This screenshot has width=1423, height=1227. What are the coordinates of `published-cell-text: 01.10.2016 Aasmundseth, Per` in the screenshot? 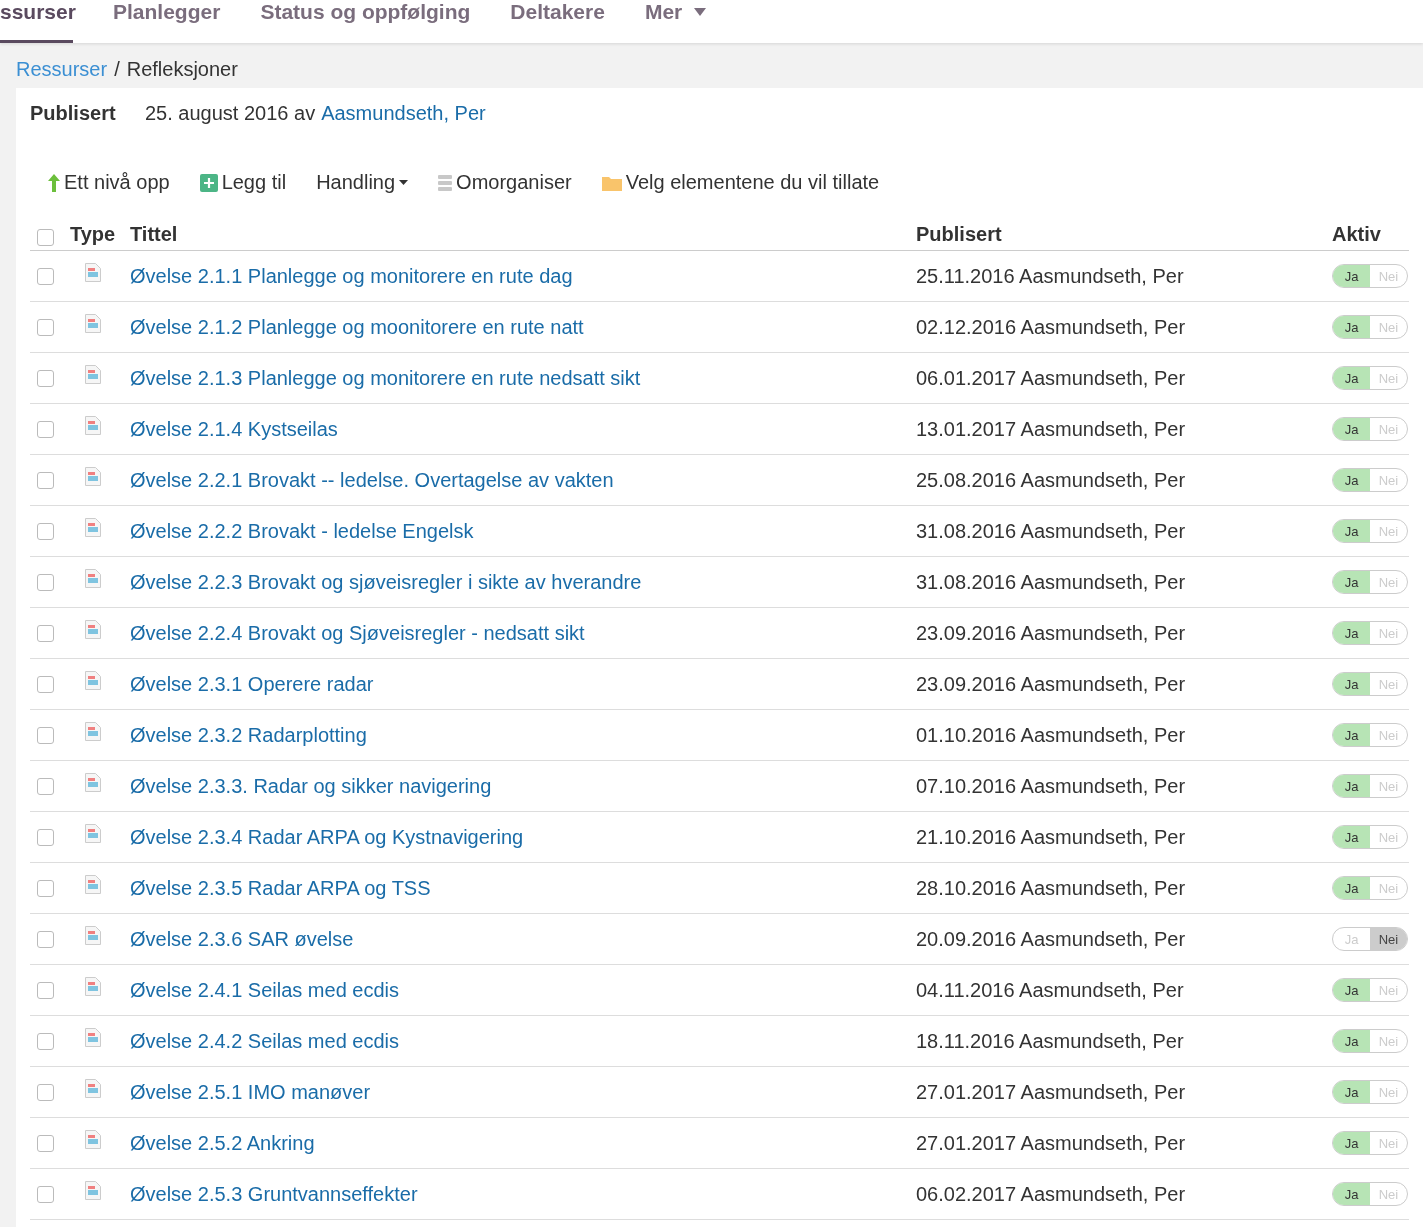 It's located at (1051, 735).